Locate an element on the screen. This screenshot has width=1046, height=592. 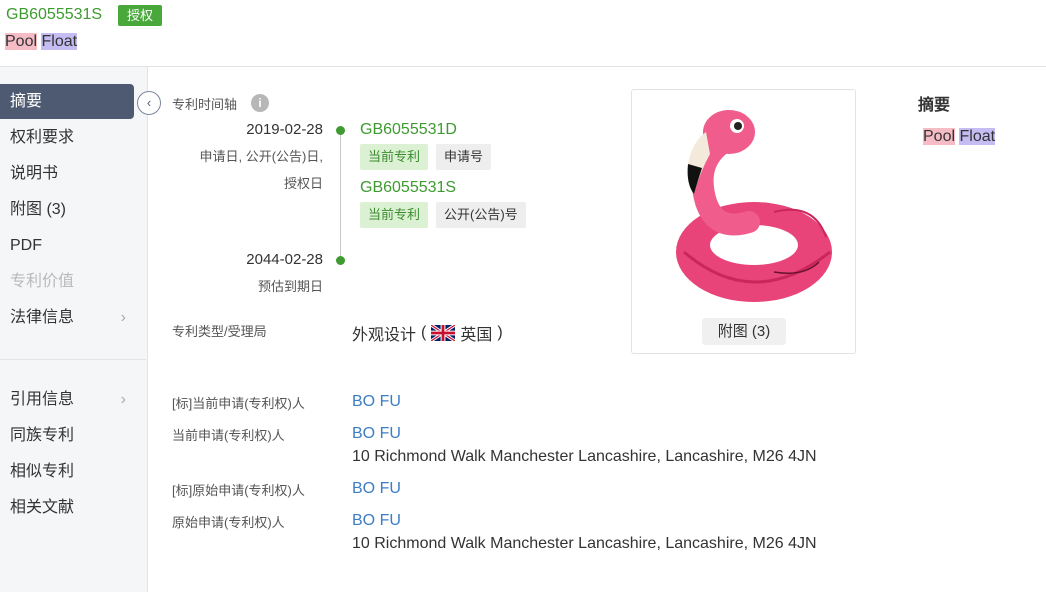
sidebar-item-similar: 相似专利 is located at coordinates (67, 471).